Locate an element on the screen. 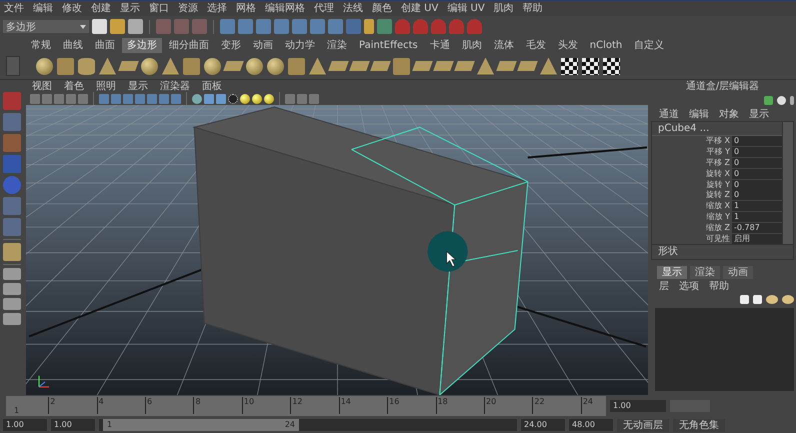 The image size is (796, 433). attribute-label: 缩放 Z is located at coordinates (718, 227).